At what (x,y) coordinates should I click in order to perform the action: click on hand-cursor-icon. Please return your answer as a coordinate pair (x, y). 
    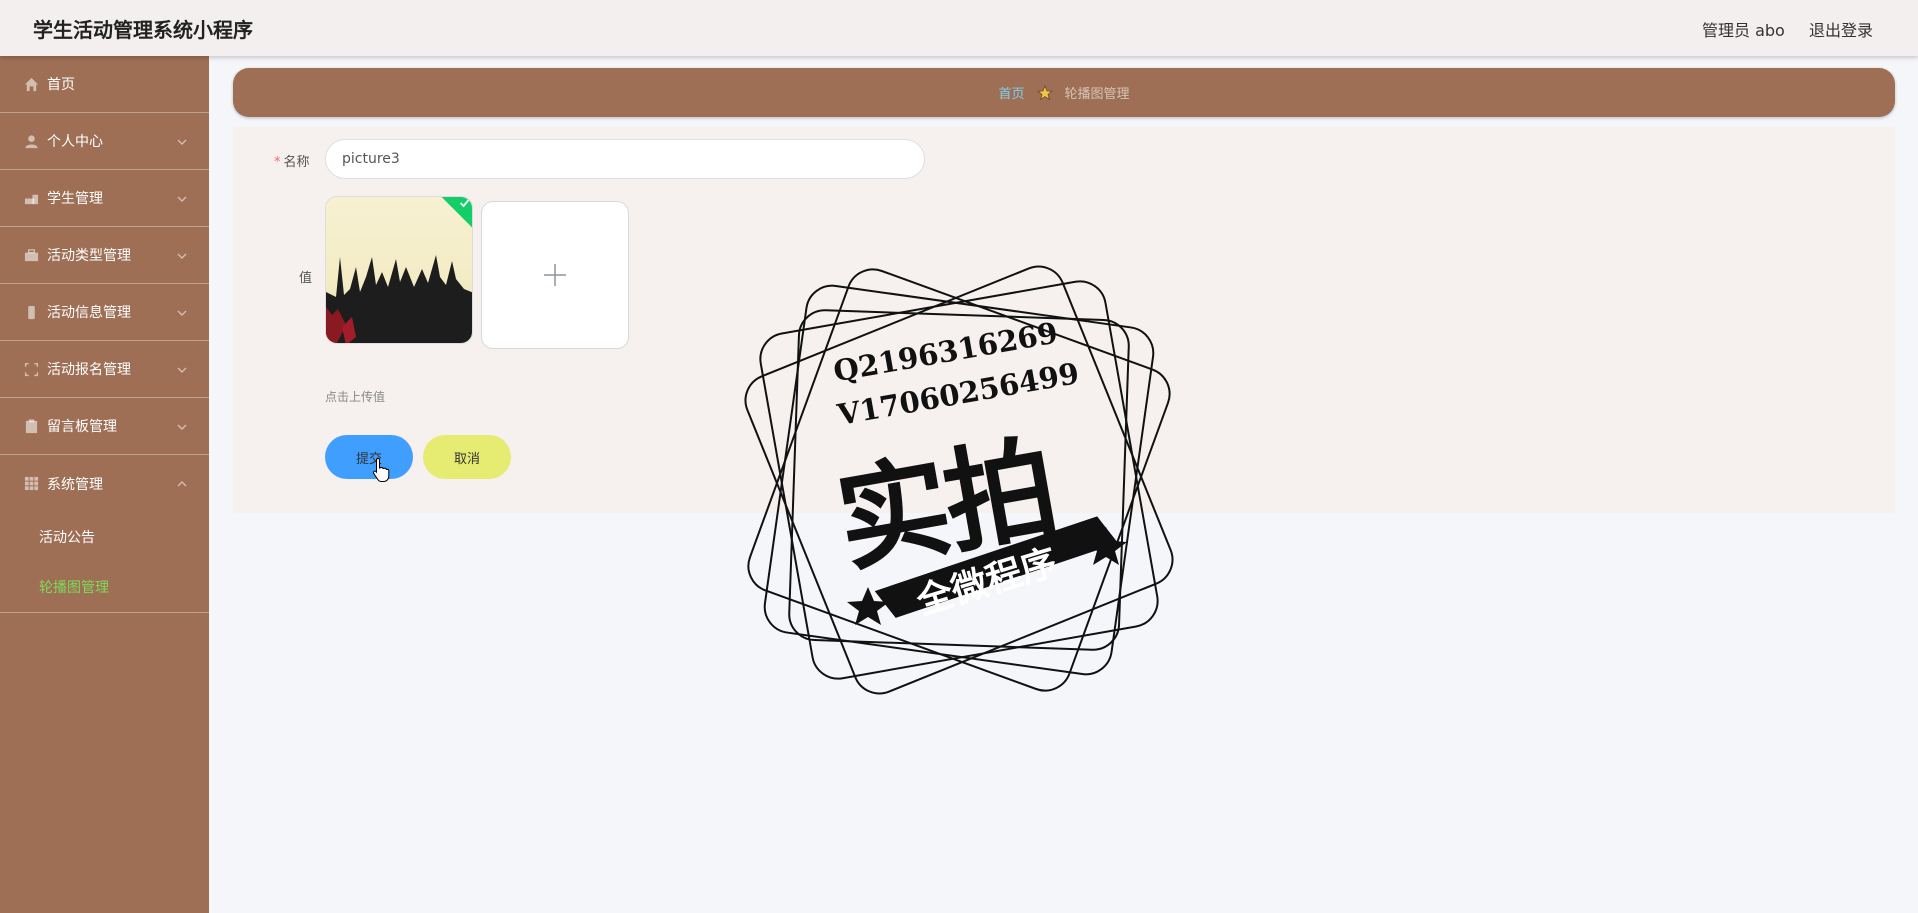
    Looking at the image, I should click on (381, 469).